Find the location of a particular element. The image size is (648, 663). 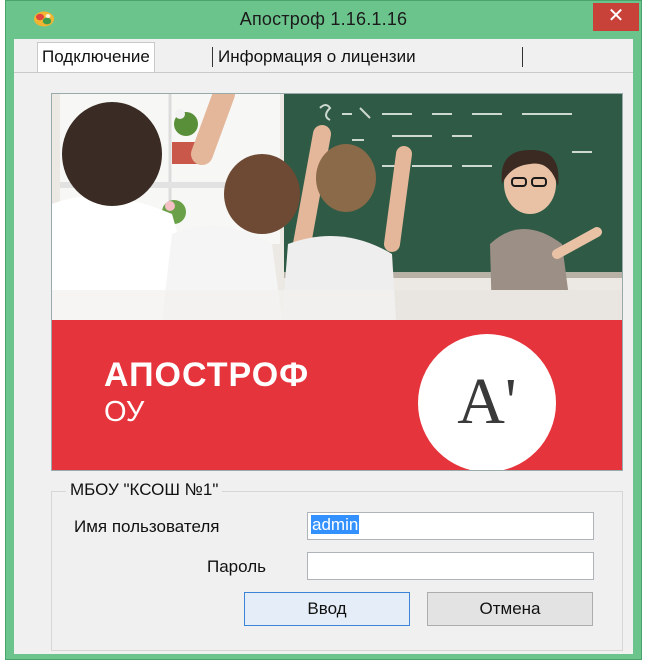

password-label: Пароль is located at coordinates (236, 566).